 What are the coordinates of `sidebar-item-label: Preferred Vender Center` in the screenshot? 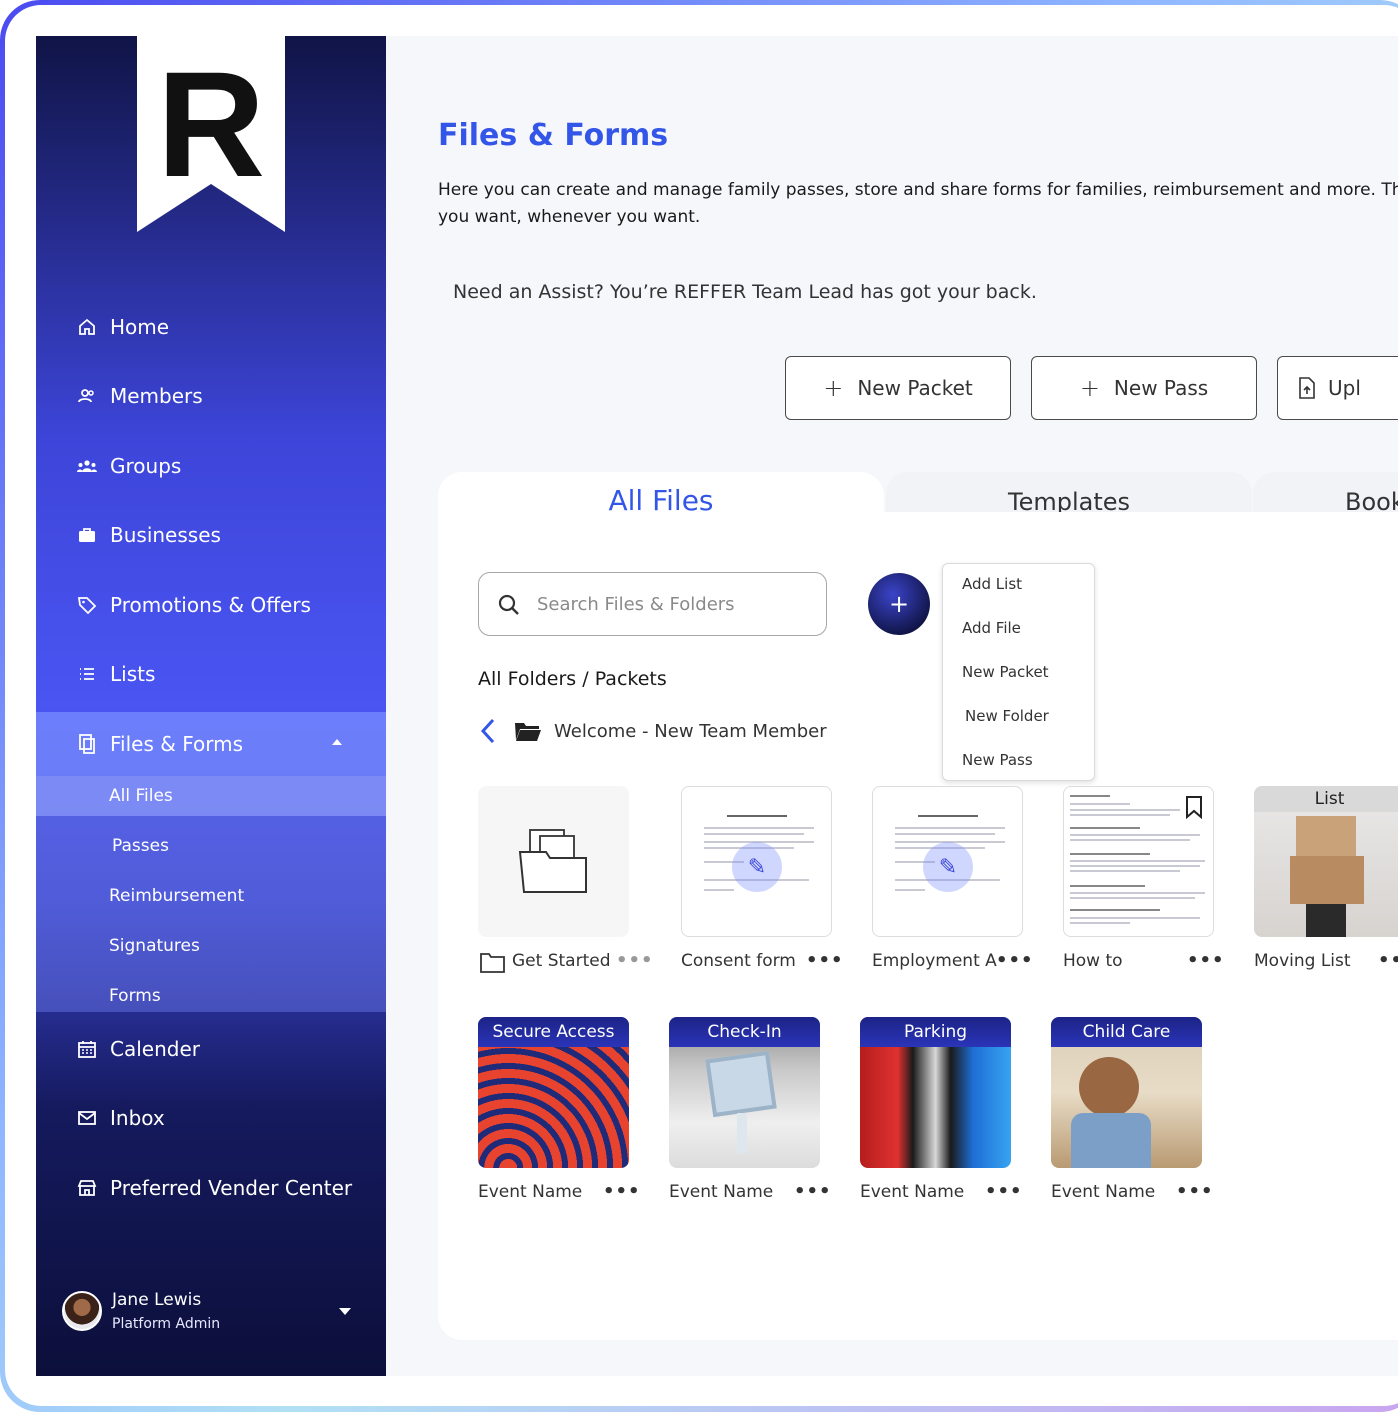 It's located at (231, 1188).